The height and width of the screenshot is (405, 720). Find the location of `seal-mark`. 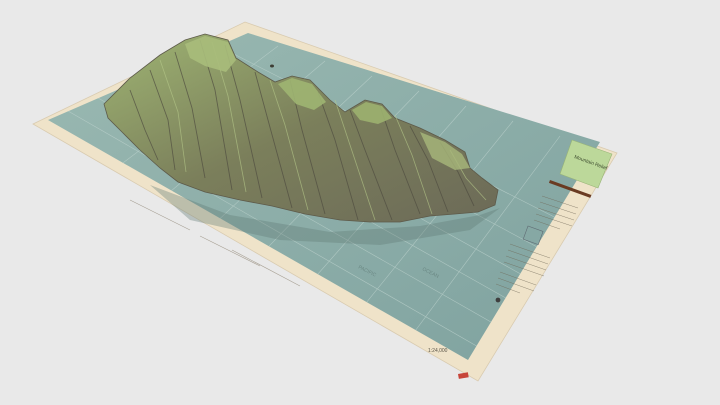

seal-mark is located at coordinates (498, 300).